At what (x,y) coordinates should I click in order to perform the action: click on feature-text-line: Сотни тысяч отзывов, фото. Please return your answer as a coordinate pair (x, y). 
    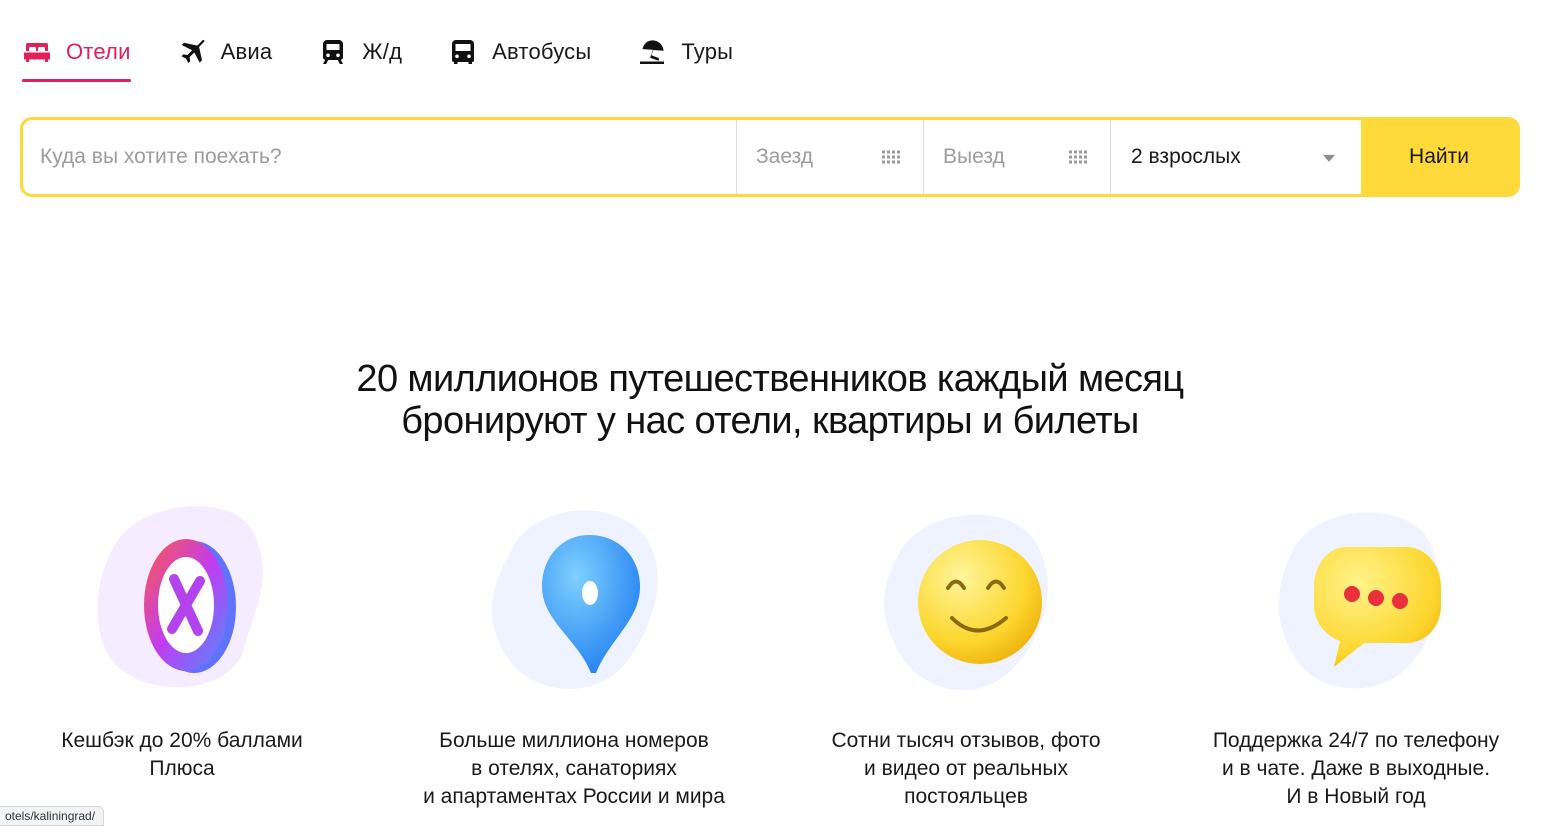
    Looking at the image, I should click on (966, 740).